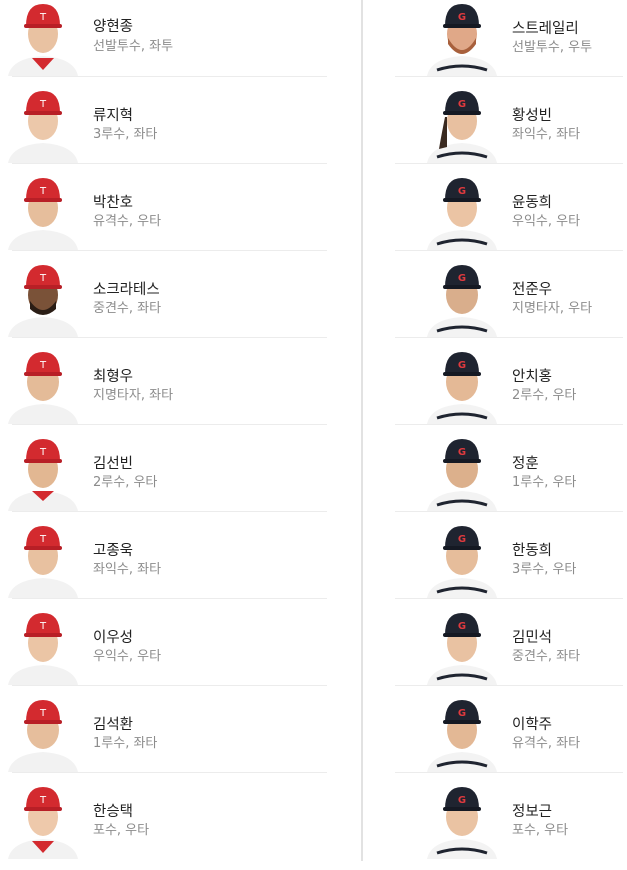 The width and height of the screenshot is (627, 870). Describe the element at coordinates (532, 638) in the screenshot. I see `player-name: 김민석` at that location.